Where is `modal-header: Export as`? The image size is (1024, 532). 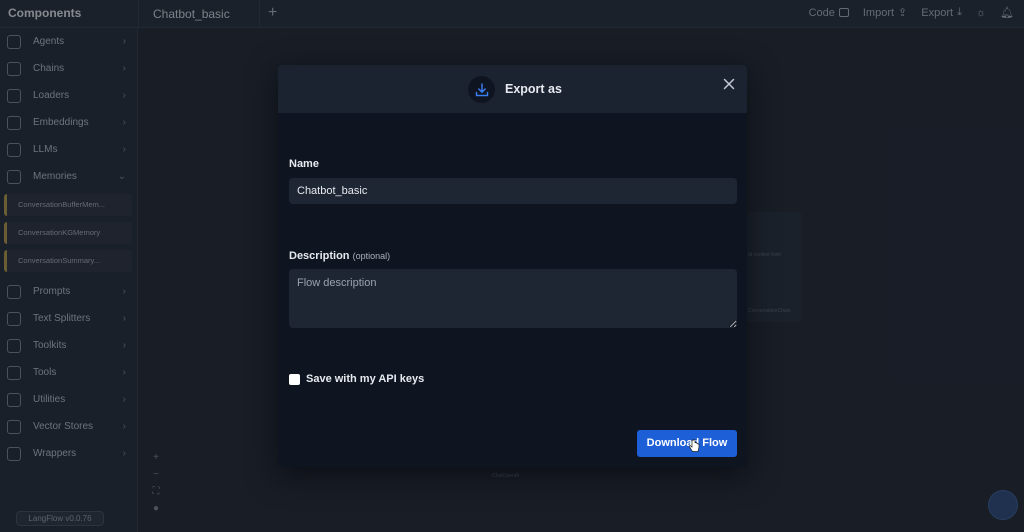
modal-header: Export as is located at coordinates (512, 89).